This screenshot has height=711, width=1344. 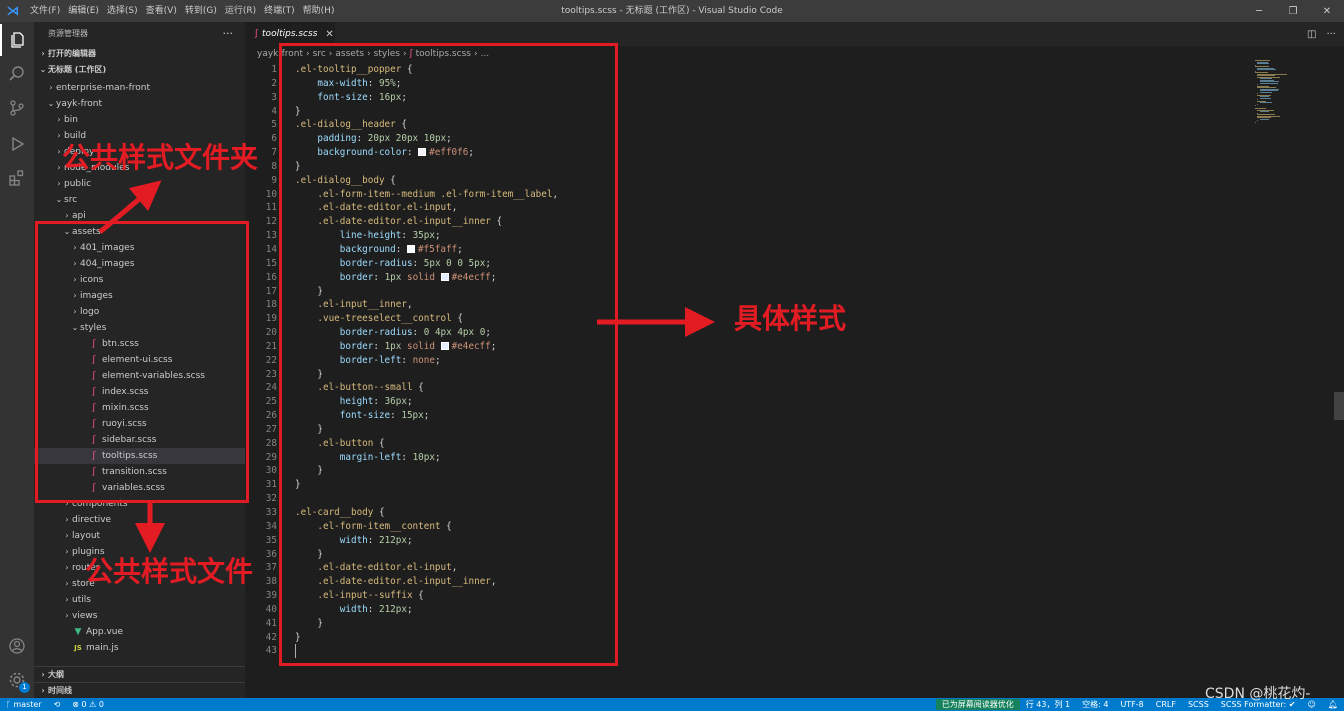 What do you see at coordinates (271, 416) in the screenshot?
I see `line-number: 26` at bounding box center [271, 416].